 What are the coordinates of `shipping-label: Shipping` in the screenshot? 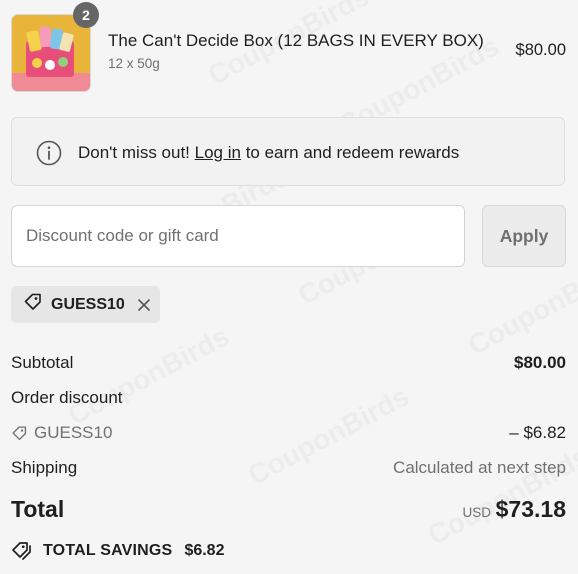 It's located at (44, 467).